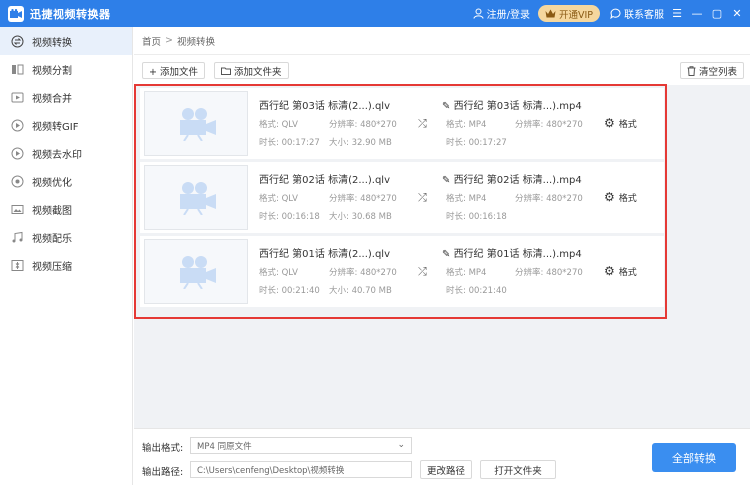  Describe the element at coordinates (550, 13) in the screenshot. I see `crown-icon` at that location.